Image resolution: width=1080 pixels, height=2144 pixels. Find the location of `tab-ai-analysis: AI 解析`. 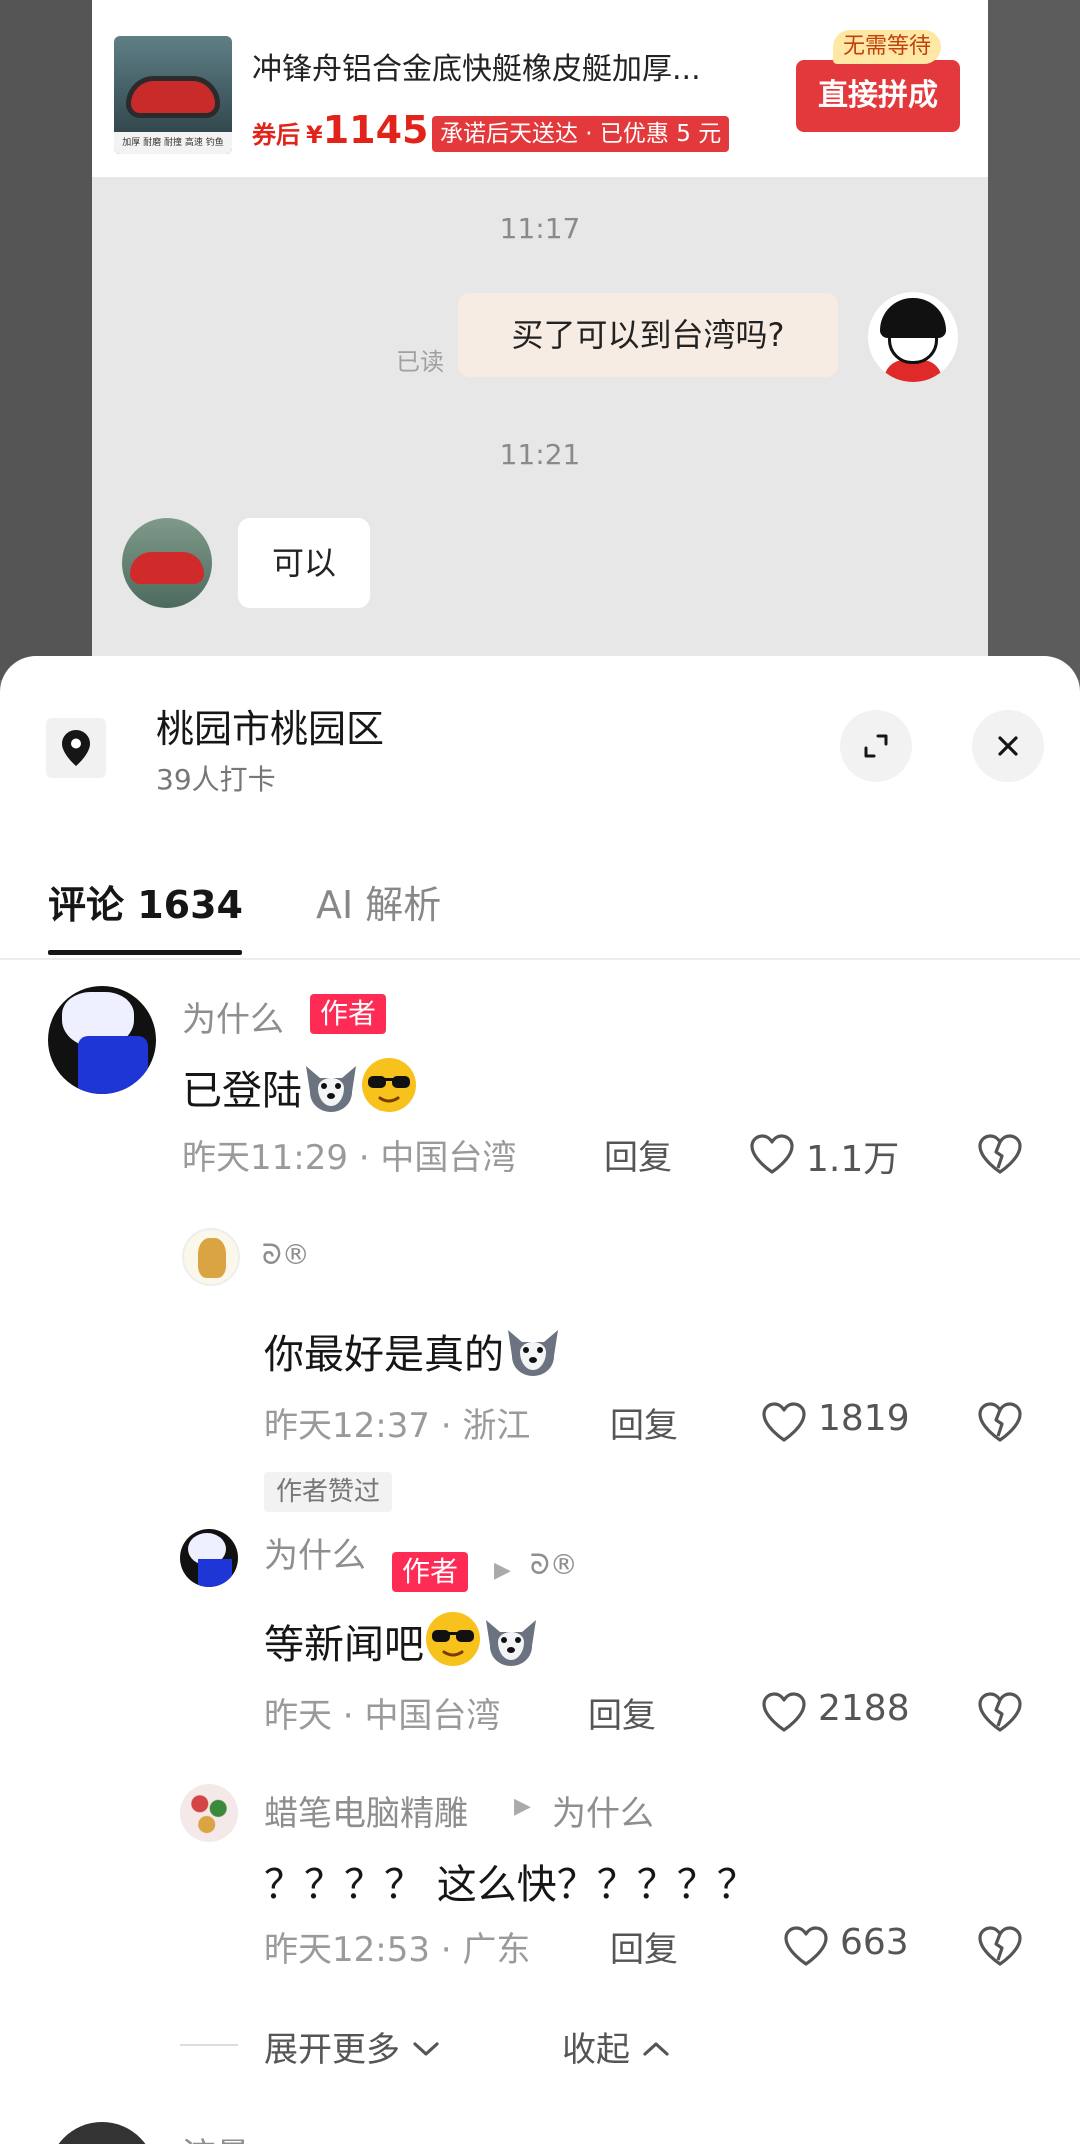

tab-ai-analysis: AI 解析 is located at coordinates (378, 901).